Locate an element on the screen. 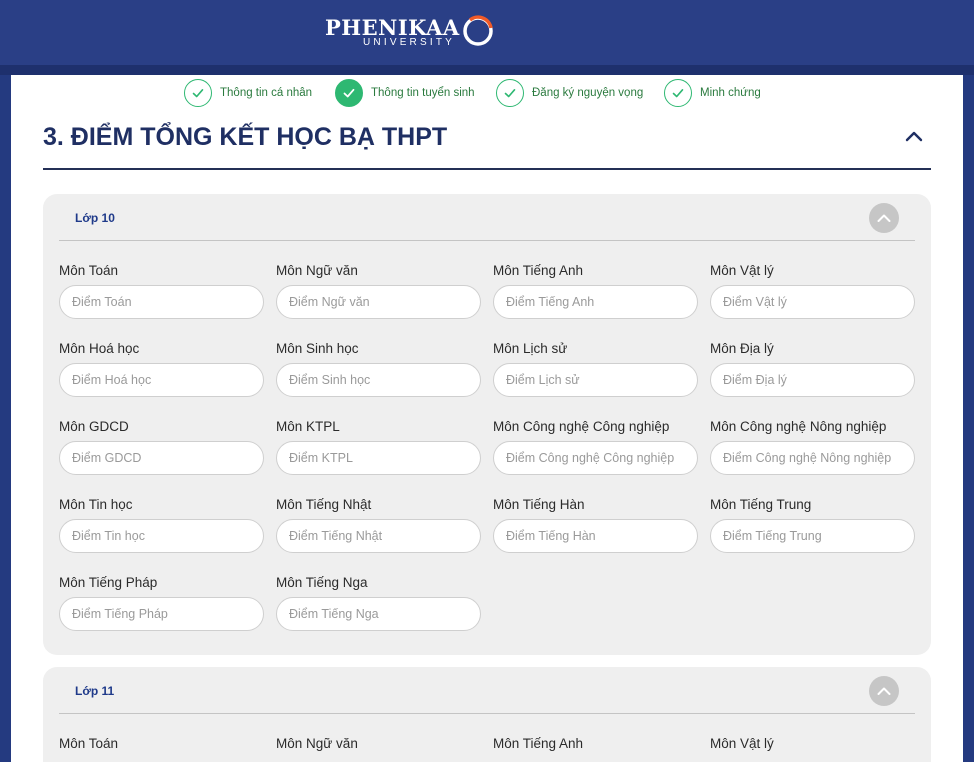 Image resolution: width=974 pixels, height=762 pixels. score-input-cong-nghe-nong-nghiep is located at coordinates (812, 458).